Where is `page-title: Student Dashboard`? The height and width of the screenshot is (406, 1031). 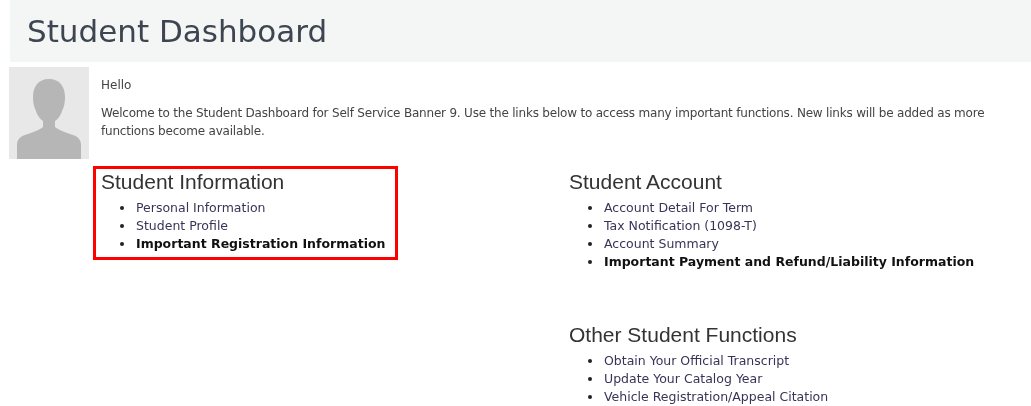 page-title: Student Dashboard is located at coordinates (177, 31).